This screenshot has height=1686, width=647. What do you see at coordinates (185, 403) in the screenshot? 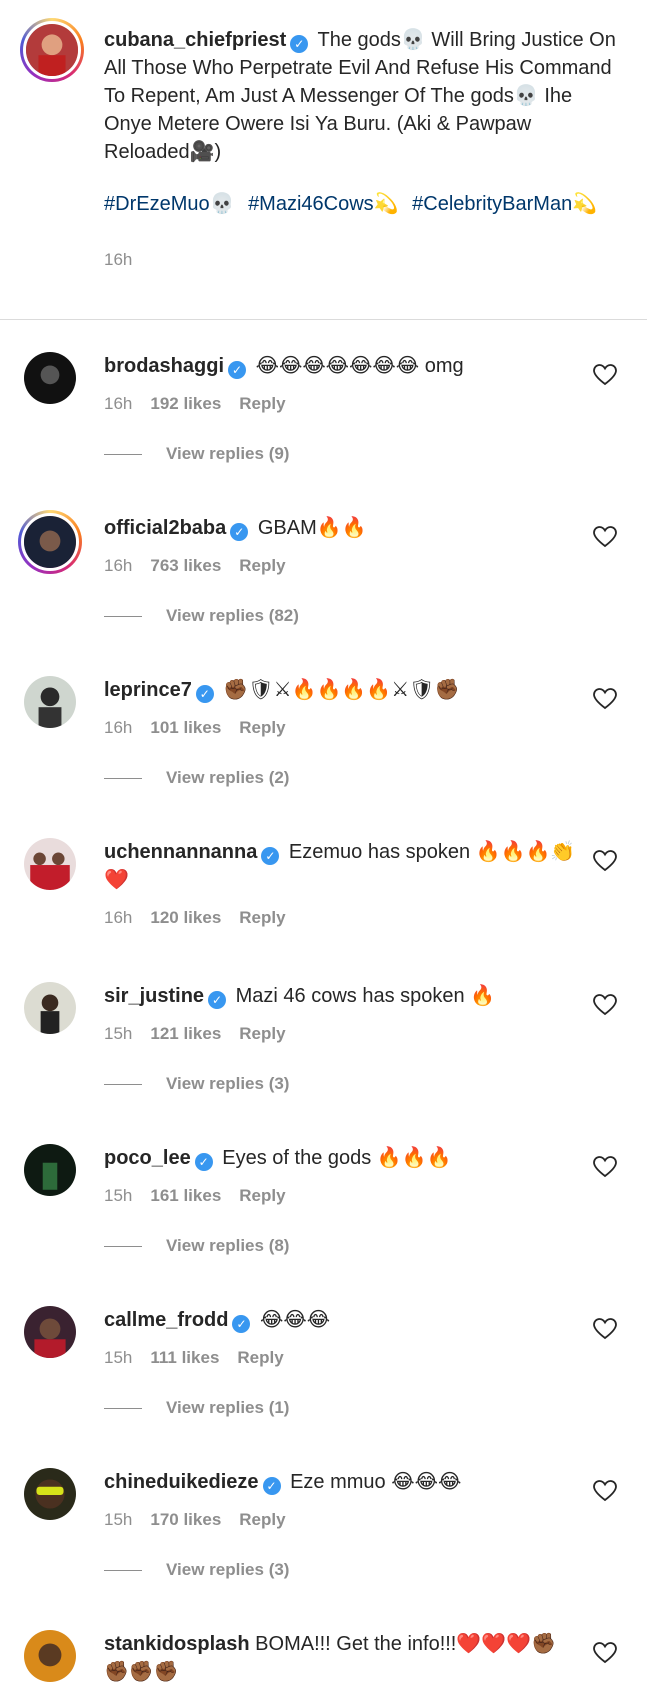
I see `comment-likes: 192 likes` at bounding box center [185, 403].